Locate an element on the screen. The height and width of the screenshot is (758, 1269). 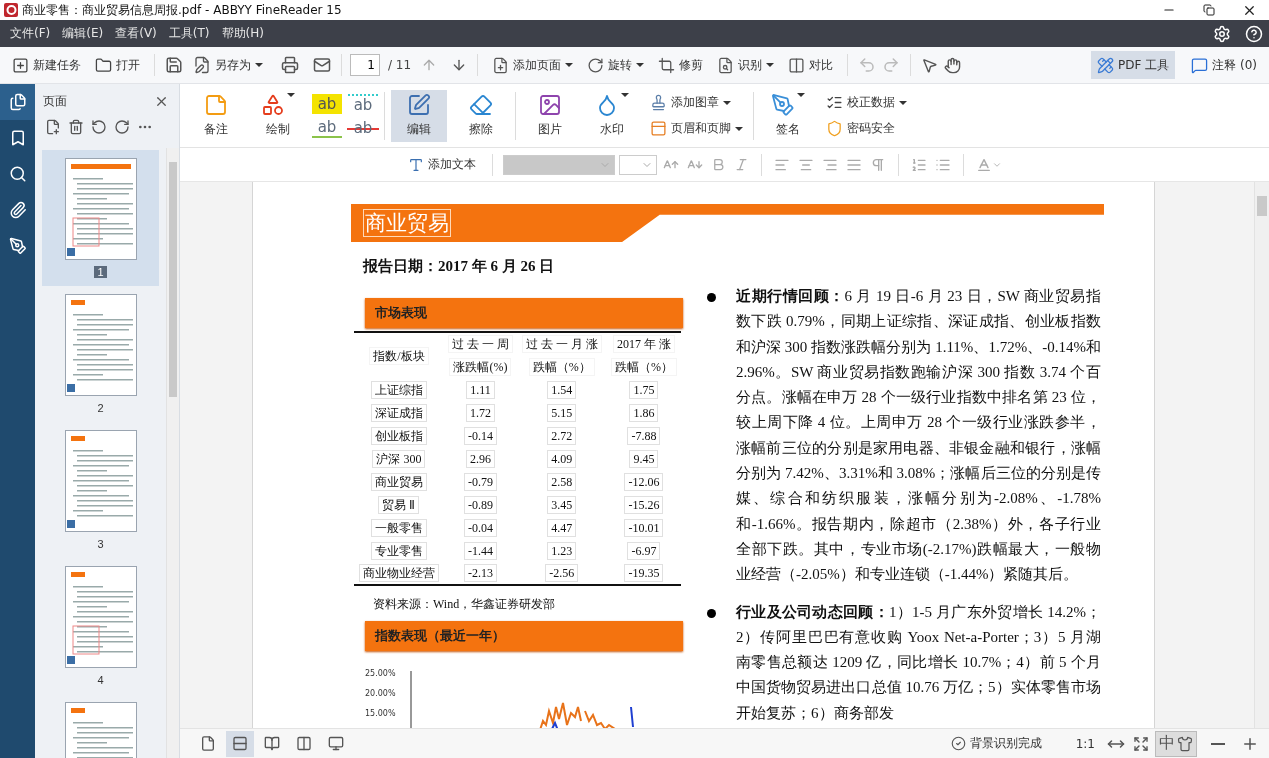
page-thumbnail-item: 2 is located at coordinates (100, 354).